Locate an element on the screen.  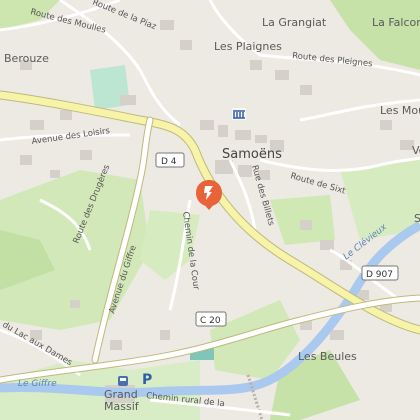
shield-d907: D 907 is located at coordinates (380, 273).